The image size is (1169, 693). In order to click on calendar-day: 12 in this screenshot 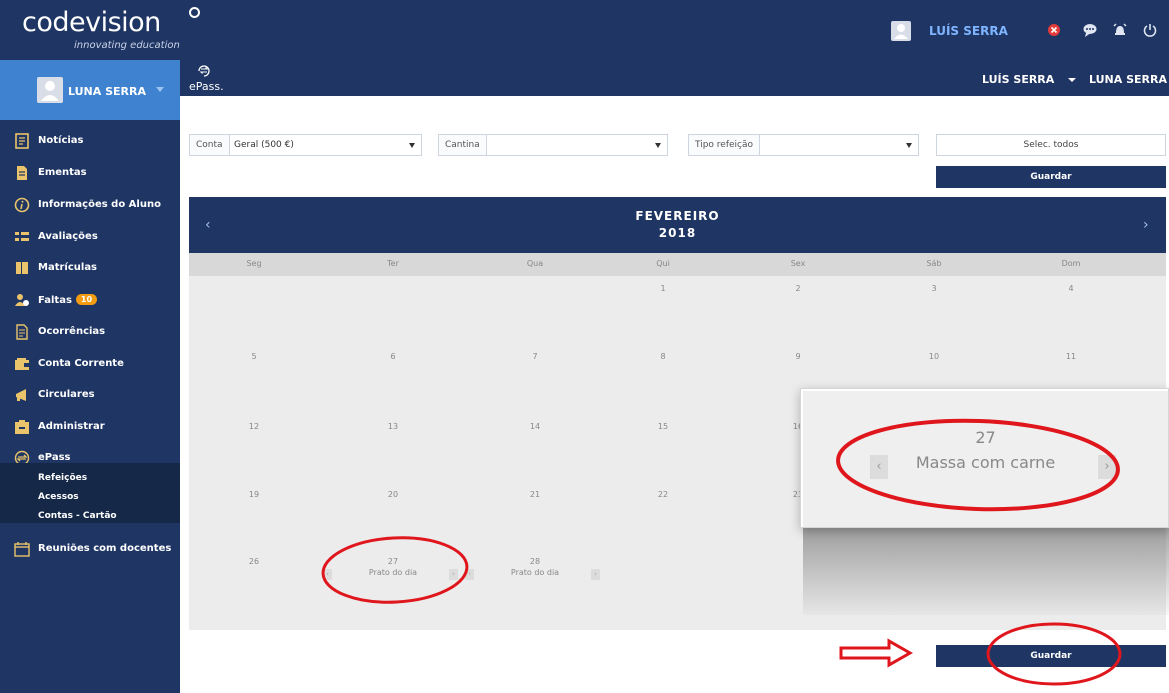, I will do `click(254, 426)`.